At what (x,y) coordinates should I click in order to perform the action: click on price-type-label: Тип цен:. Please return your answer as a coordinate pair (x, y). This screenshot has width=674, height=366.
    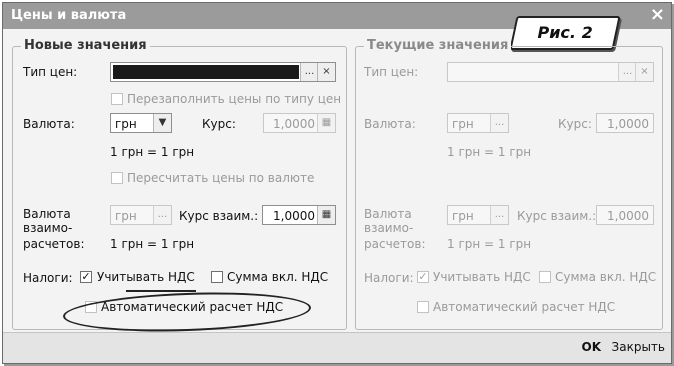
    Looking at the image, I should click on (50, 72).